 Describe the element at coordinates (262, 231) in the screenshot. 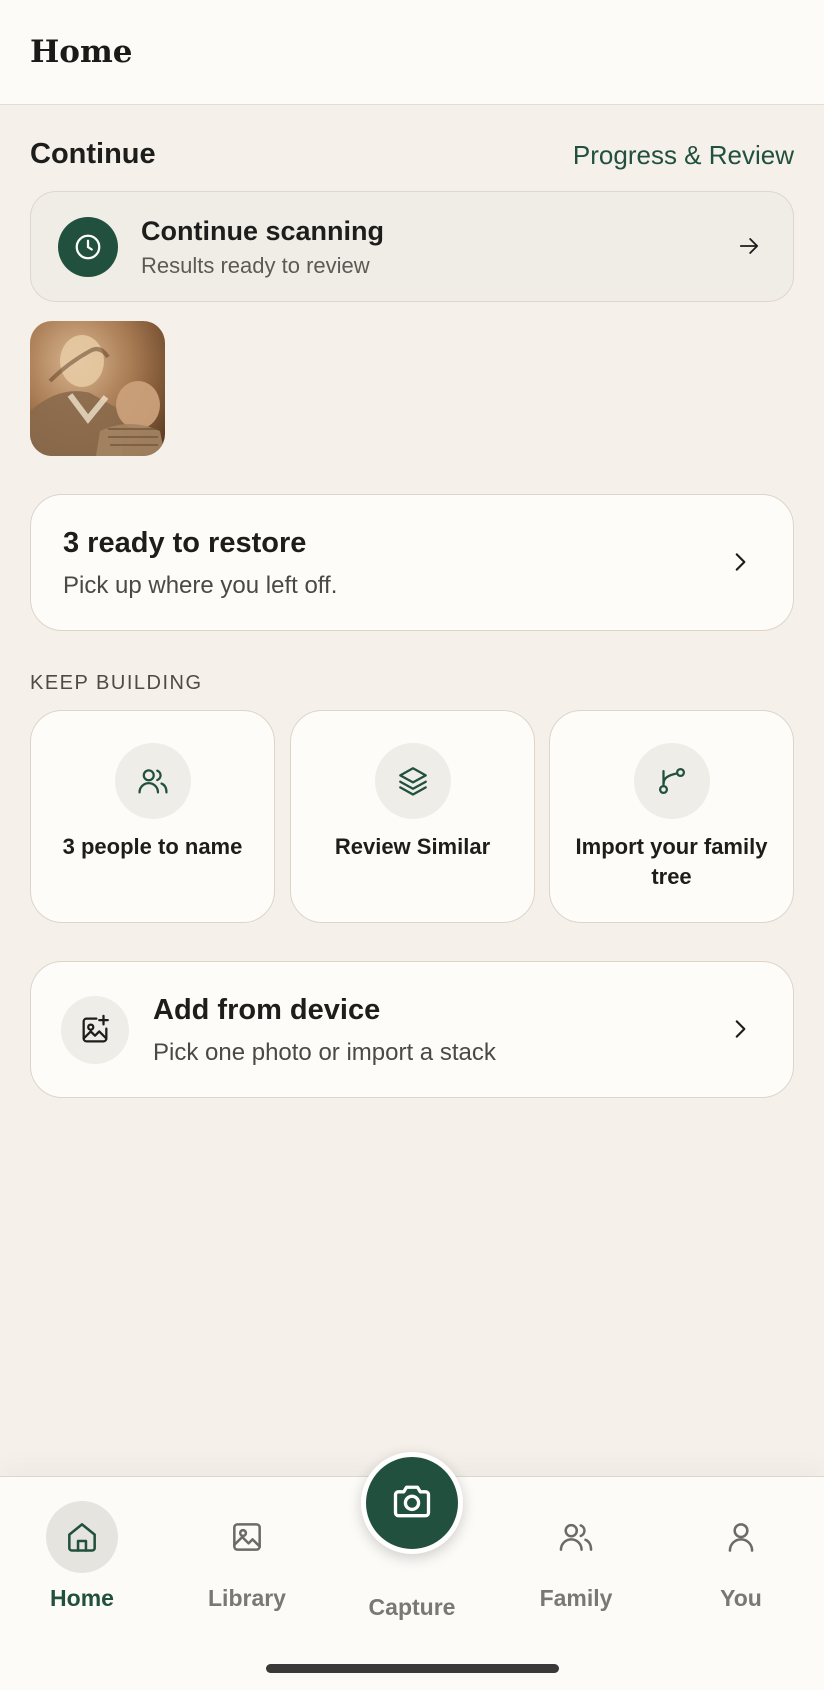

I see `scan-card-title: Continue scanning` at that location.